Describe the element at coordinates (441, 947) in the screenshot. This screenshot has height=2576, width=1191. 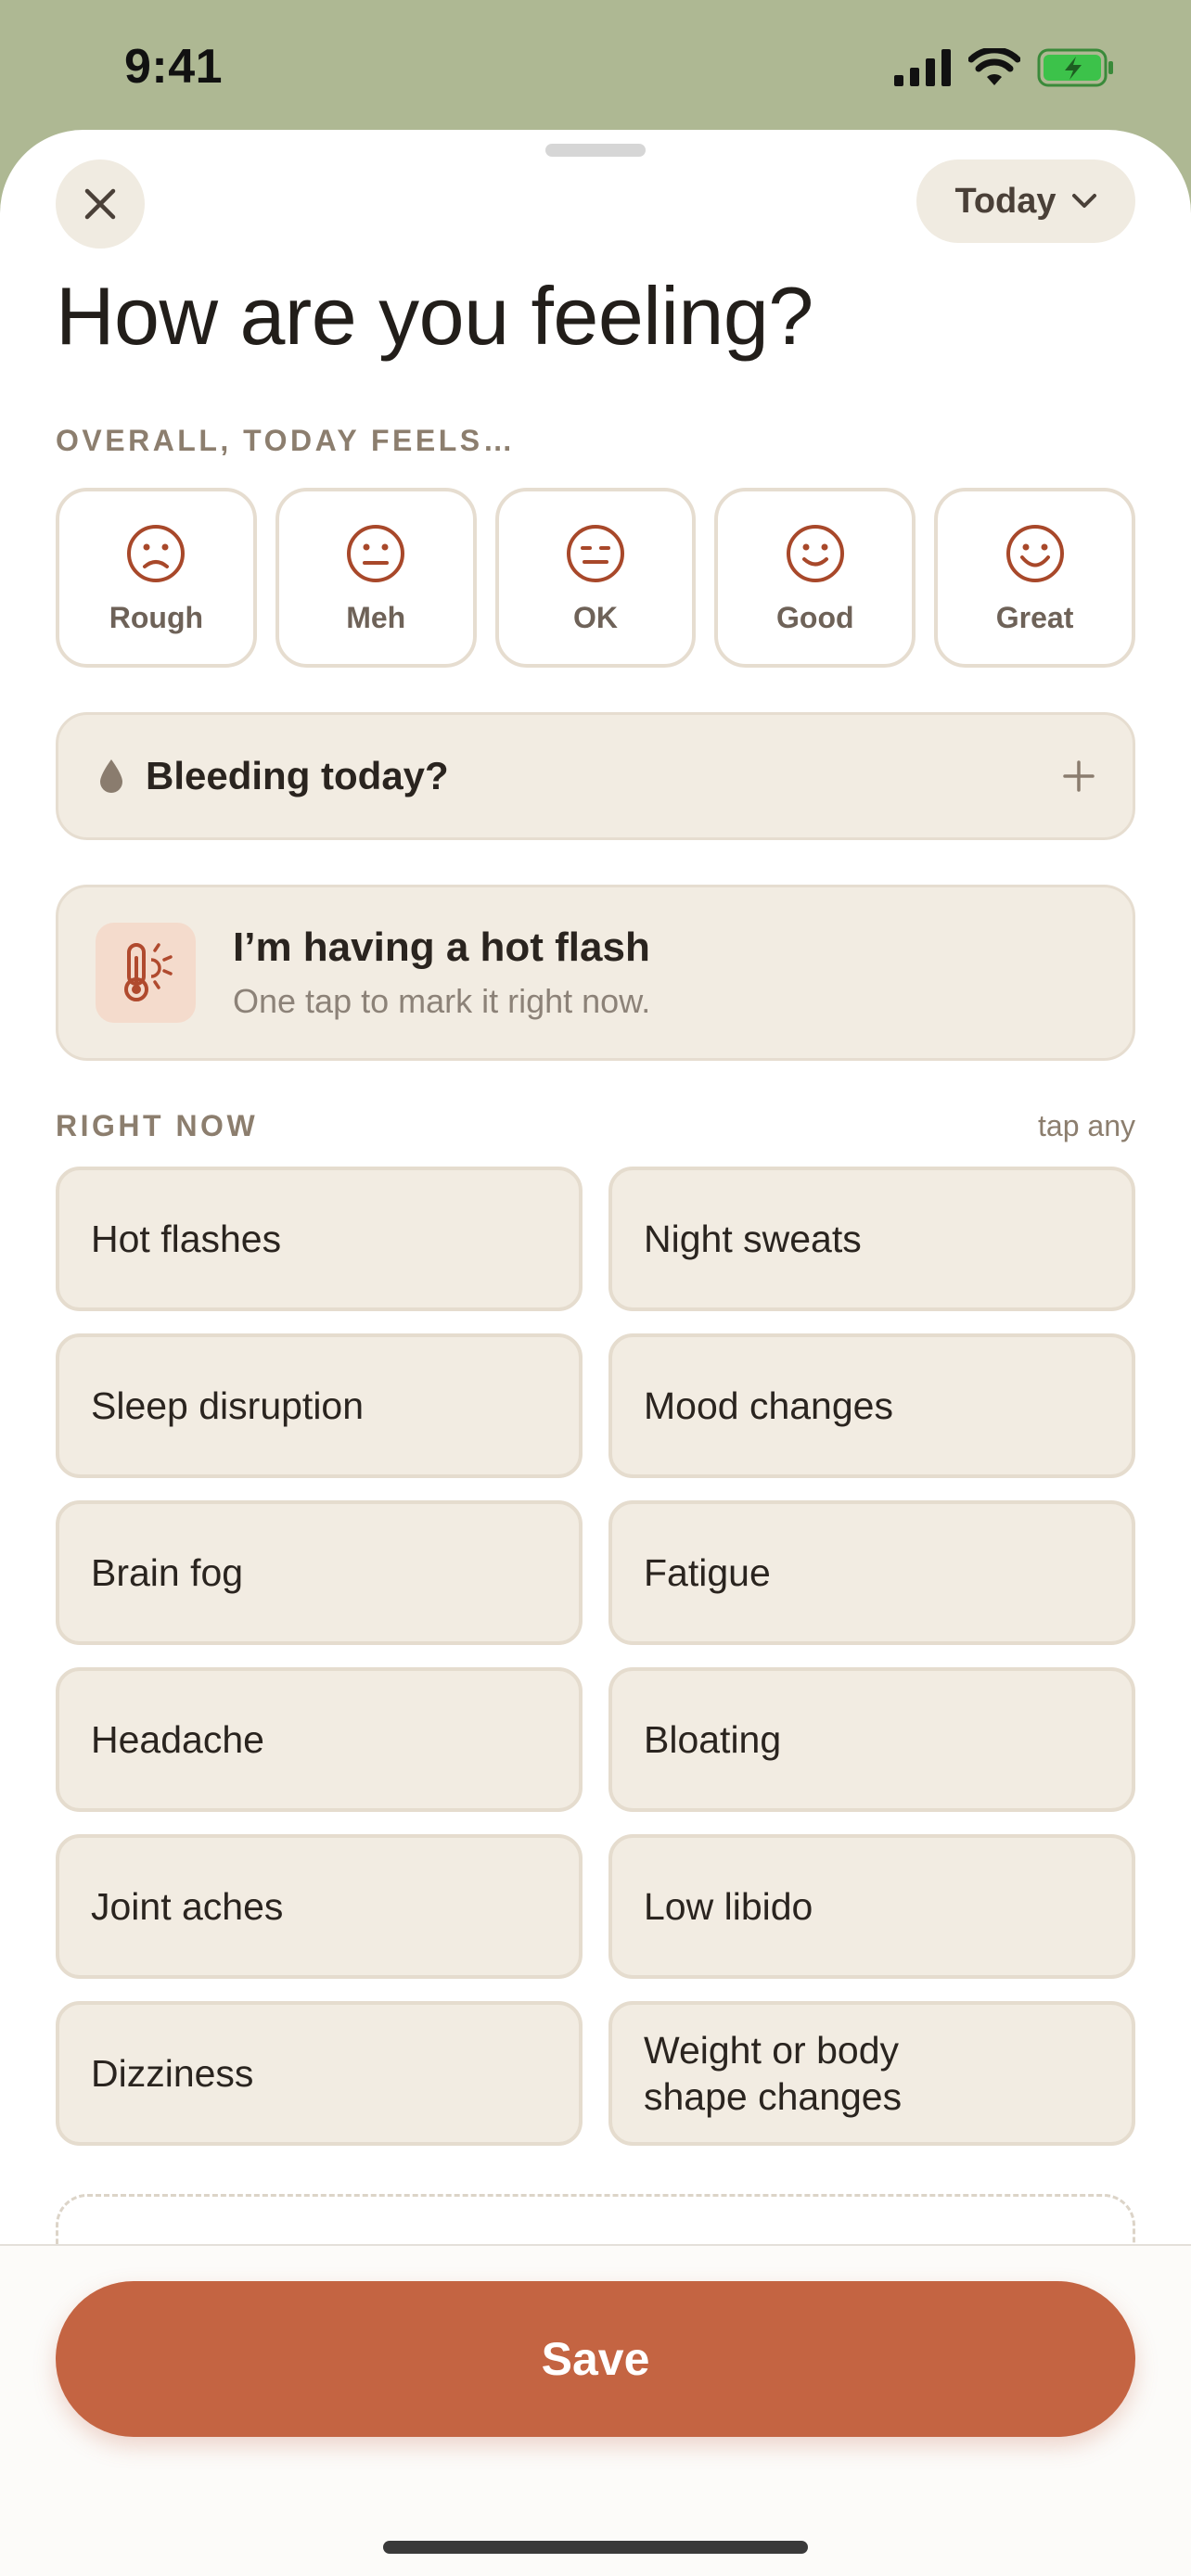
I see `hot-flash-title: I’m having a hot flash` at that location.